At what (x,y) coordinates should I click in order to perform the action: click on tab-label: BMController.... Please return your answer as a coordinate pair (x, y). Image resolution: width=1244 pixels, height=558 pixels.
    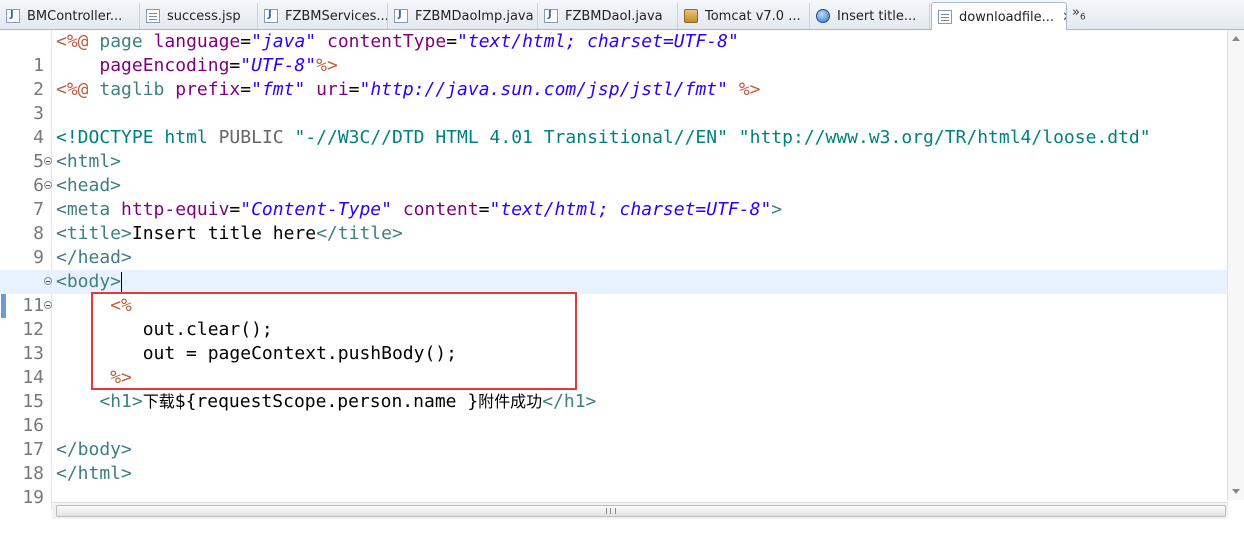
    Looking at the image, I should click on (75, 16).